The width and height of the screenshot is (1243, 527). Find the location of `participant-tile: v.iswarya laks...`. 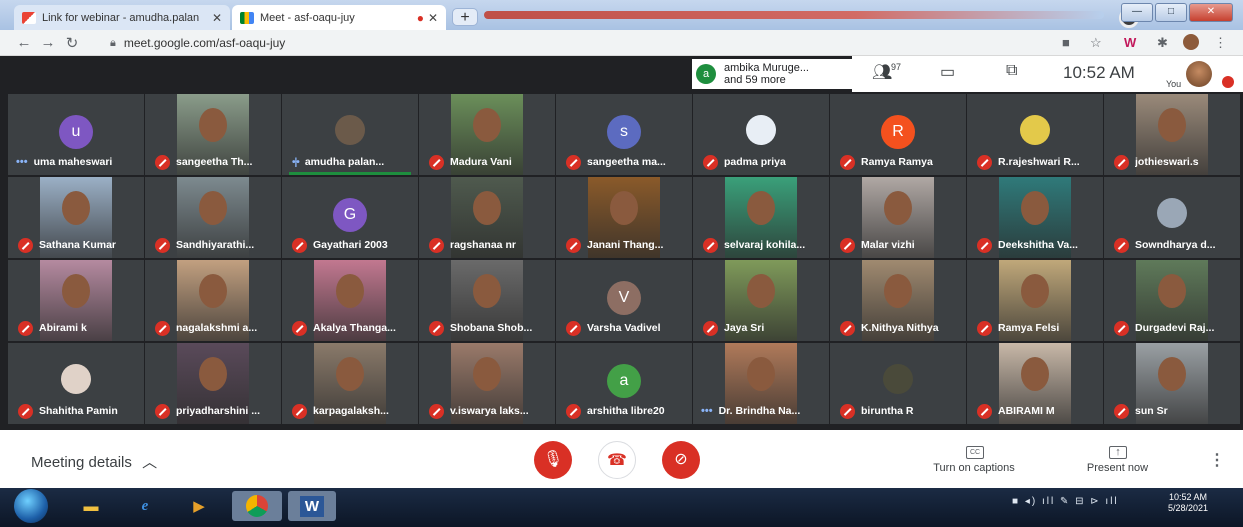

participant-tile: v.iswarya laks... is located at coordinates (487, 383).